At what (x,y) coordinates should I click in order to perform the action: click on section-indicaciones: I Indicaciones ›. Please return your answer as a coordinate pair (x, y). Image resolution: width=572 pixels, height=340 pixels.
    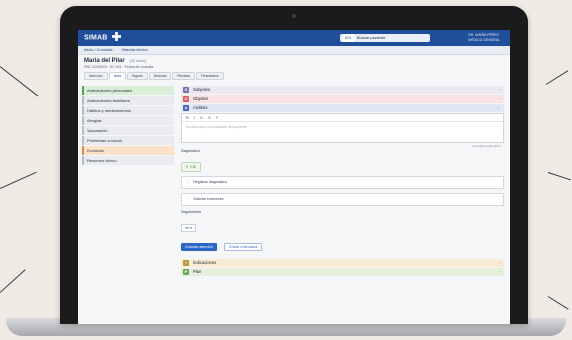
    Looking at the image, I should click on (342, 263).